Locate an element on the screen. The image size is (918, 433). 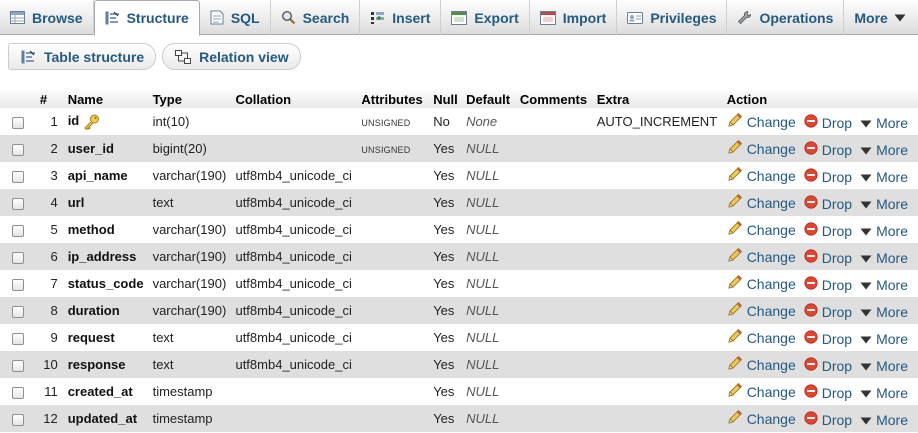
tab-export: Export is located at coordinates (485, 17).